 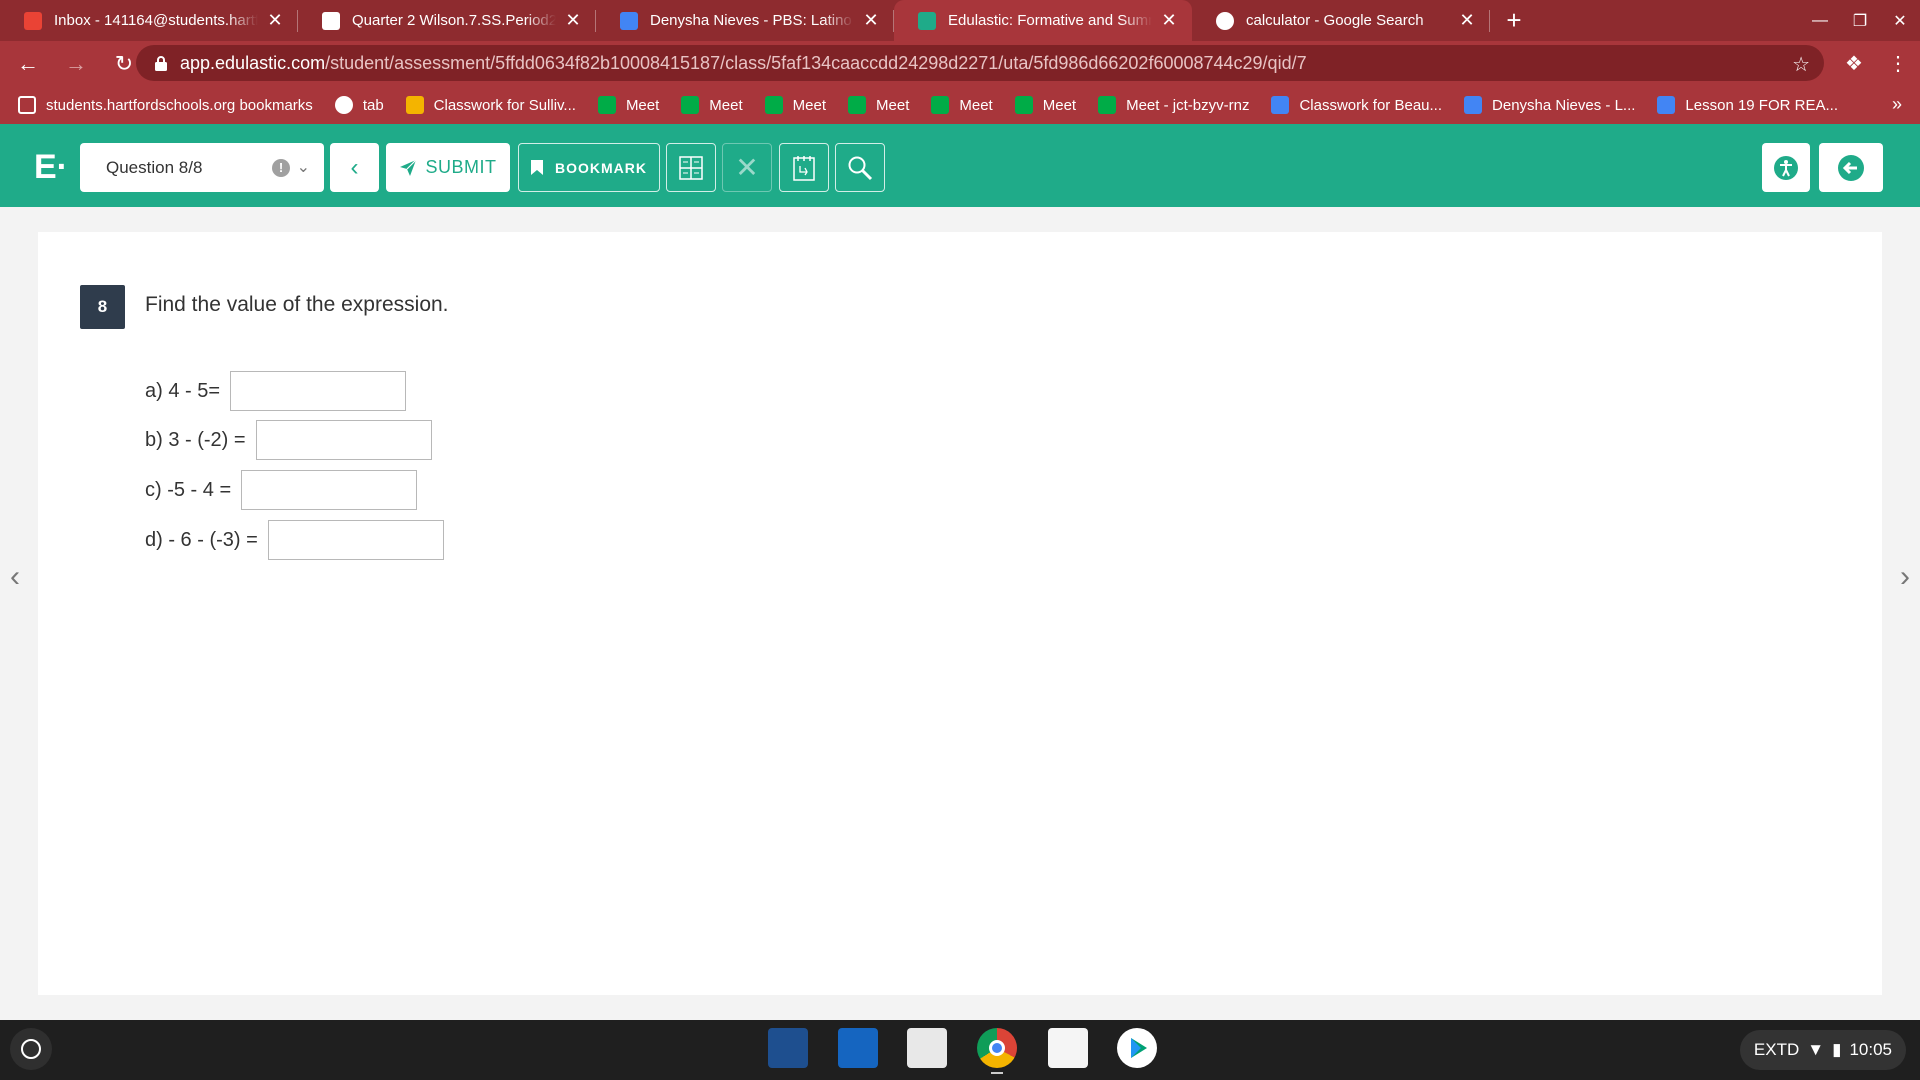 I want to click on menu-icon: ⋮, so click(x=1898, y=63).